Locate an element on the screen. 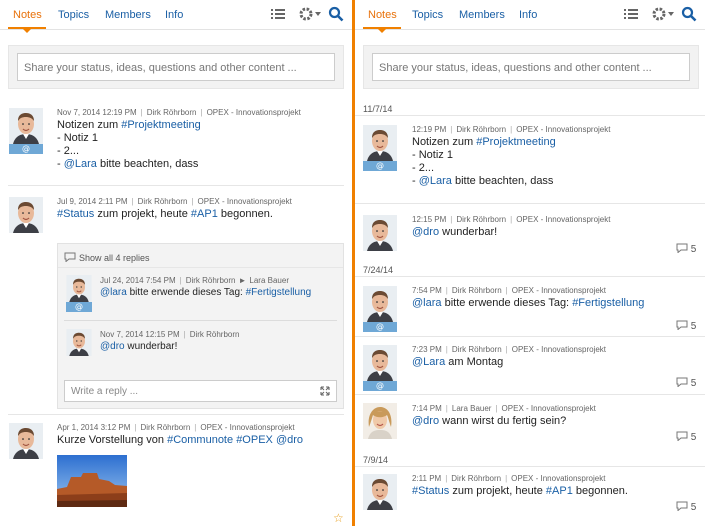  post-divider is located at coordinates (530, 394).